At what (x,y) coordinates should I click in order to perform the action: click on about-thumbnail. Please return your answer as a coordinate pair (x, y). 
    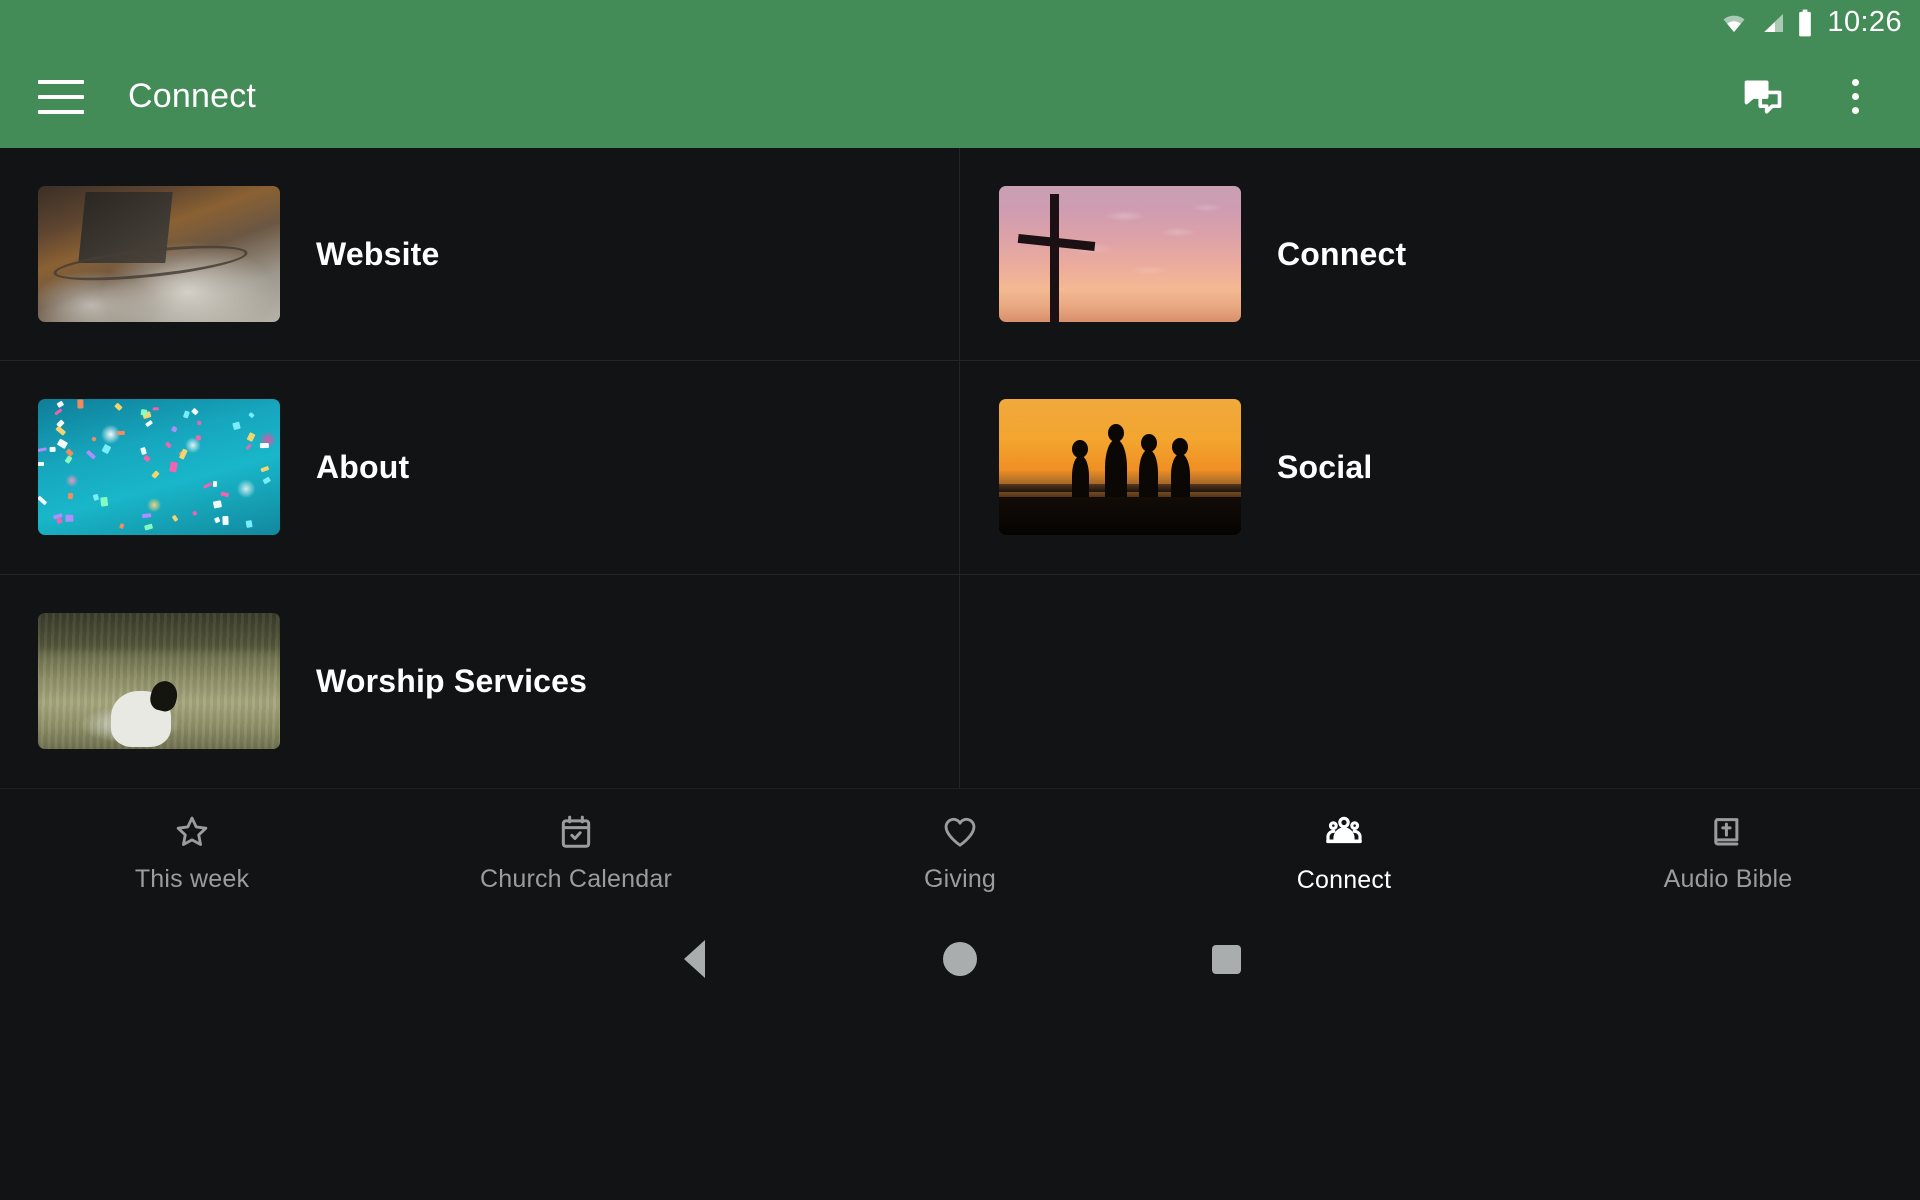
    Looking at the image, I should click on (159, 467).